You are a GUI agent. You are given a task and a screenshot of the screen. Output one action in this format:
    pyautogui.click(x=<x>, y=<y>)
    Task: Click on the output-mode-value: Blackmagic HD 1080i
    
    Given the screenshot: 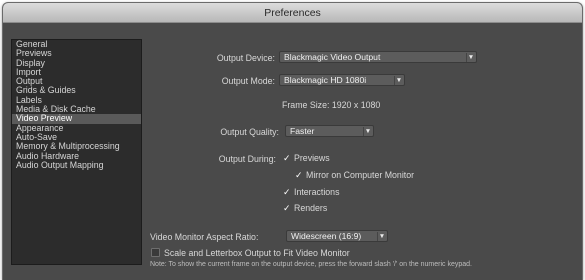 What is the action you would take?
    pyautogui.click(x=325, y=80)
    